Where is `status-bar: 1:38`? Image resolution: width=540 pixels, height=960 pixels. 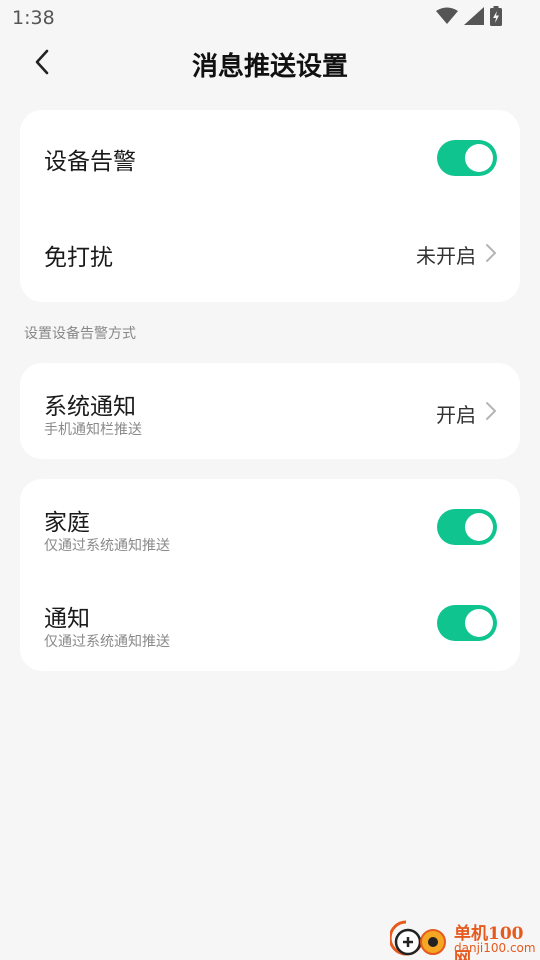 status-bar: 1:38 is located at coordinates (270, 18).